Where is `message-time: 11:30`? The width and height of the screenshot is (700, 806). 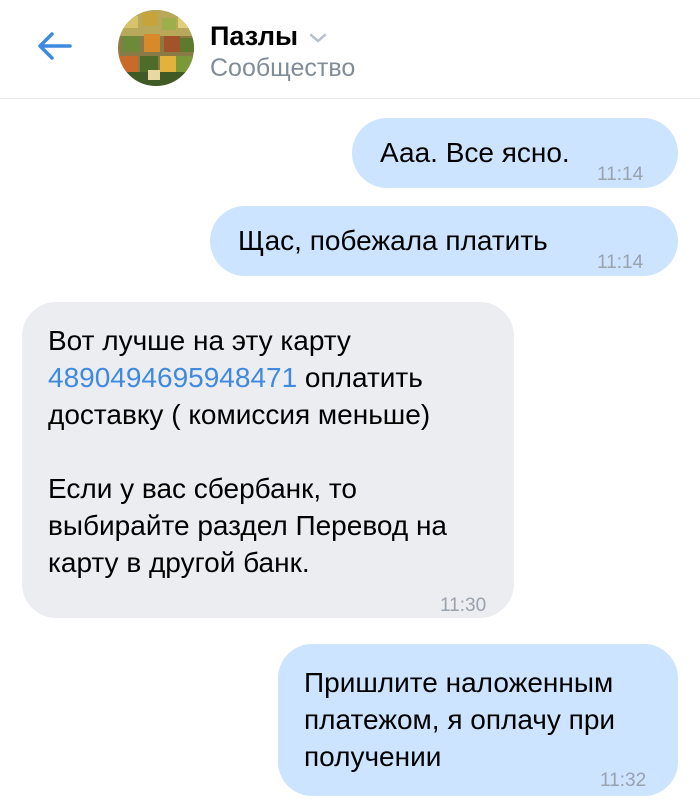
message-time: 11:30 is located at coordinates (463, 605).